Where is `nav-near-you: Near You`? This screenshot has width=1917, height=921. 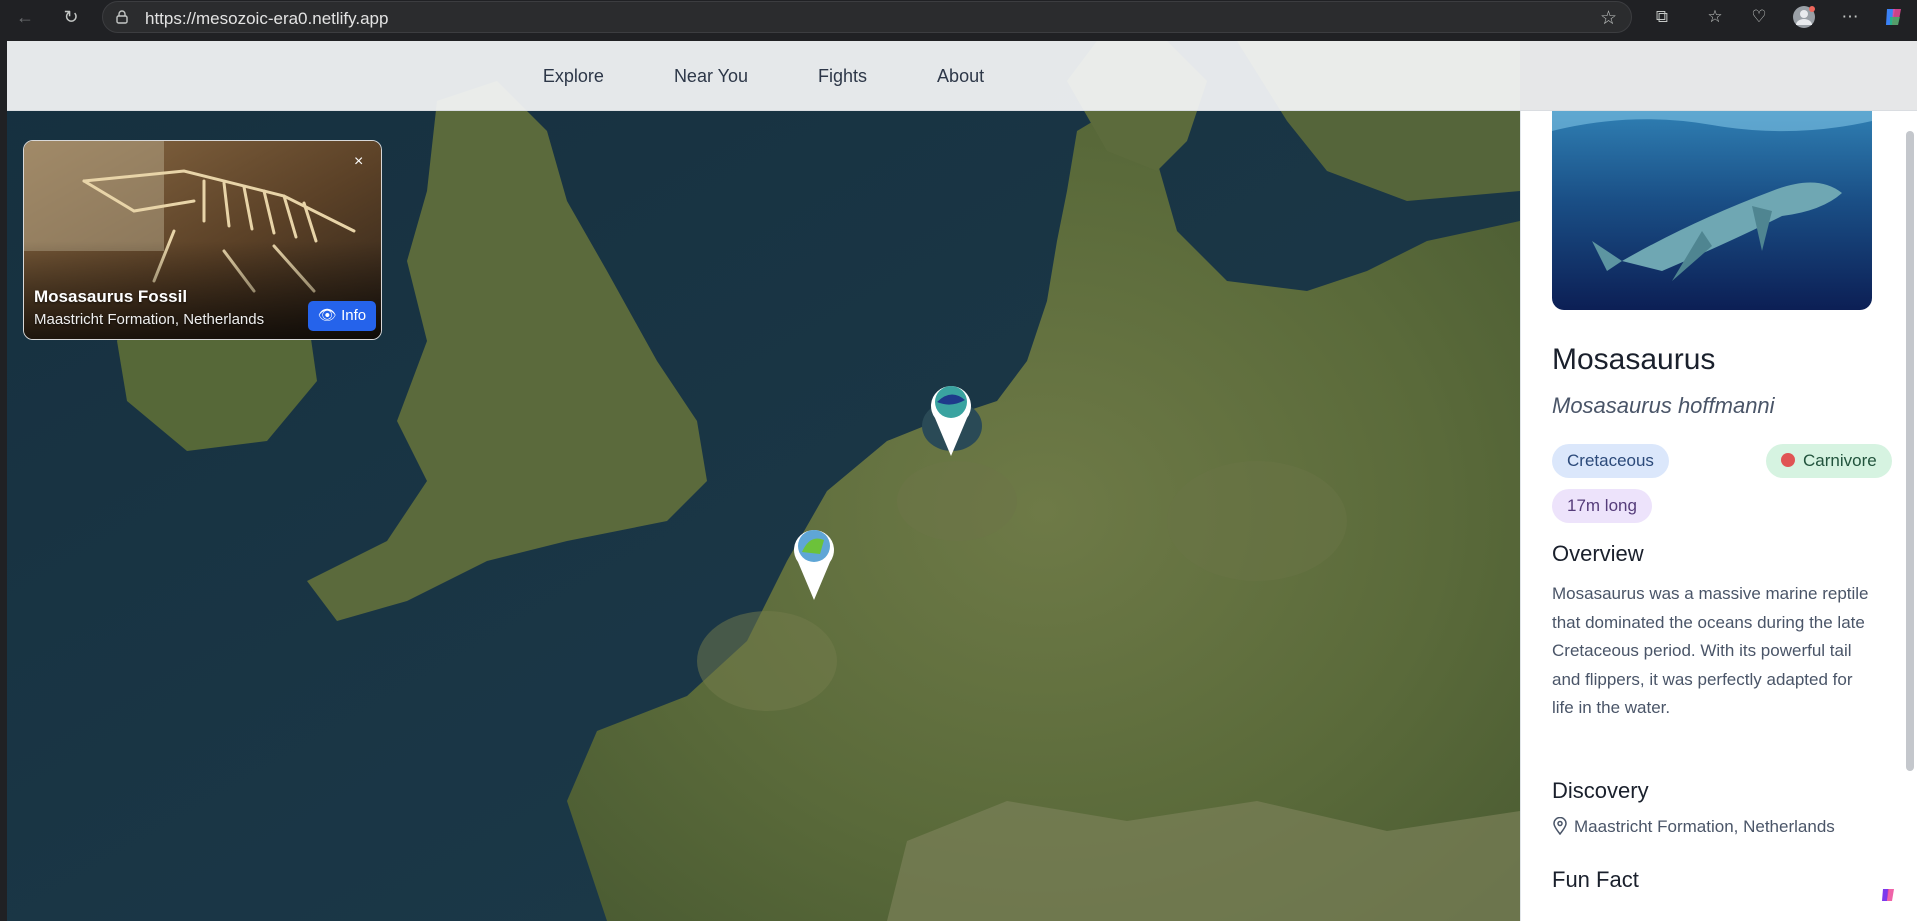
nav-near-you: Near You is located at coordinates (711, 76).